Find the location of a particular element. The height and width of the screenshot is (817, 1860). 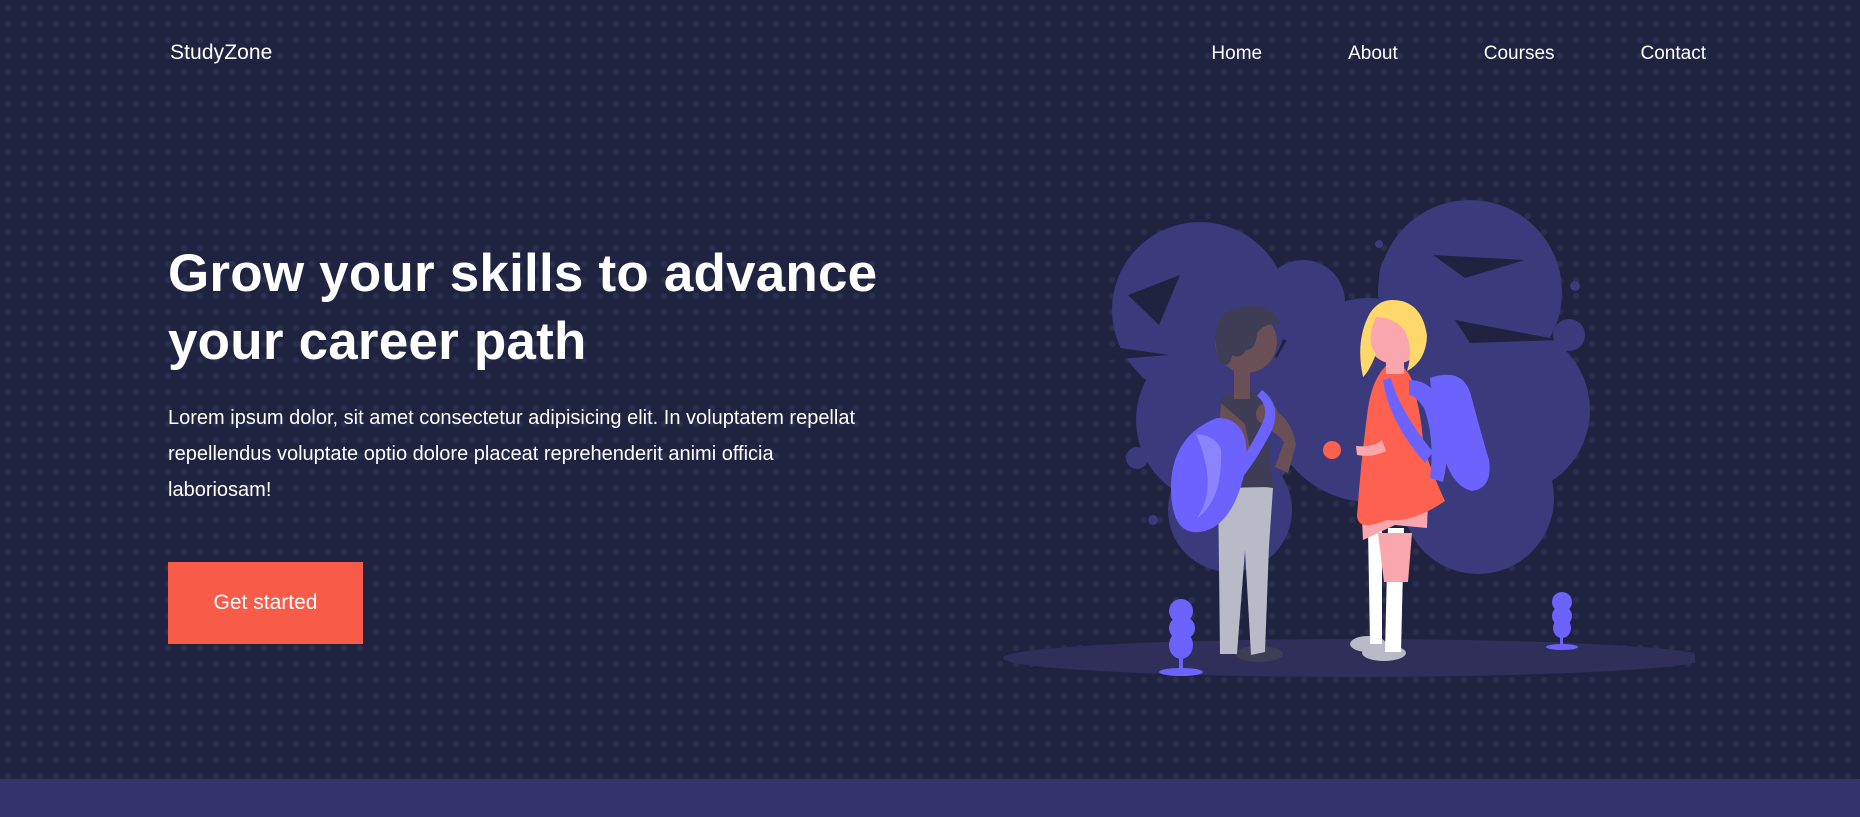

get-started-button: Get started is located at coordinates (265, 603).